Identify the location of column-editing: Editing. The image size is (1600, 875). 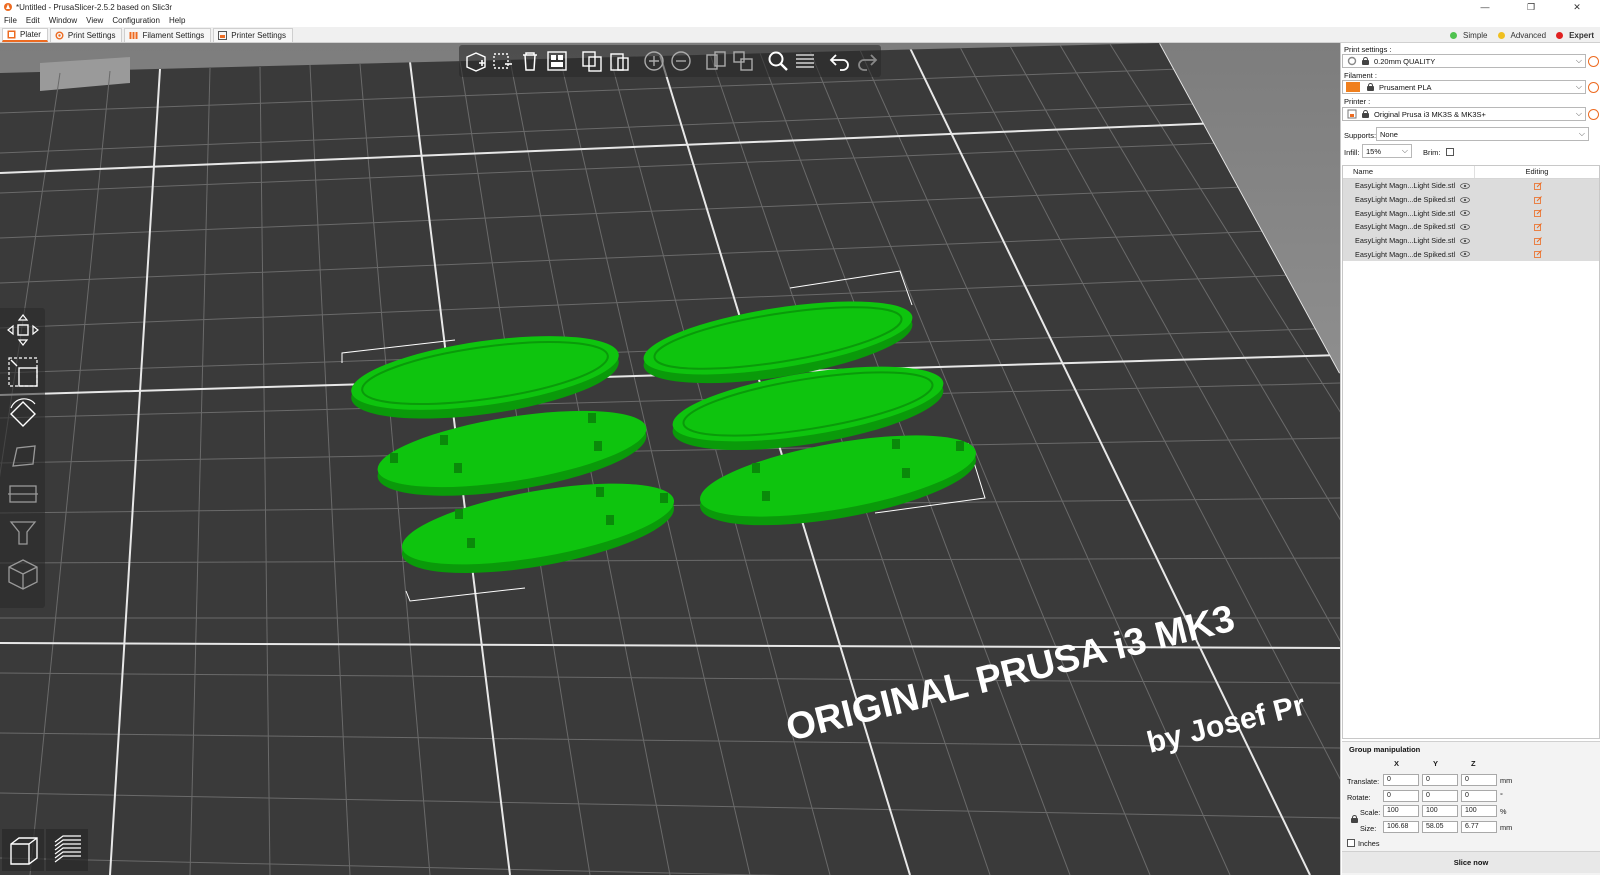
(1537, 172).